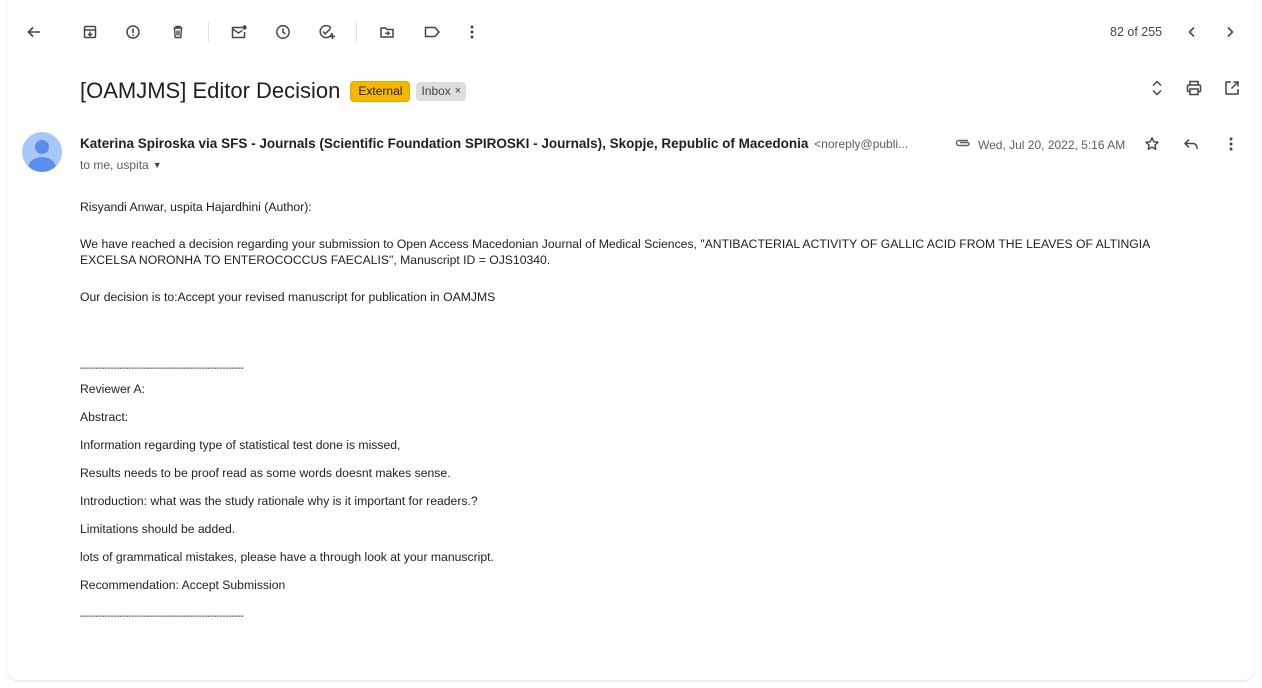 This screenshot has height=688, width=1262. What do you see at coordinates (183, 585) in the screenshot?
I see `recommendation: Recommendation: Accept Submission` at bounding box center [183, 585].